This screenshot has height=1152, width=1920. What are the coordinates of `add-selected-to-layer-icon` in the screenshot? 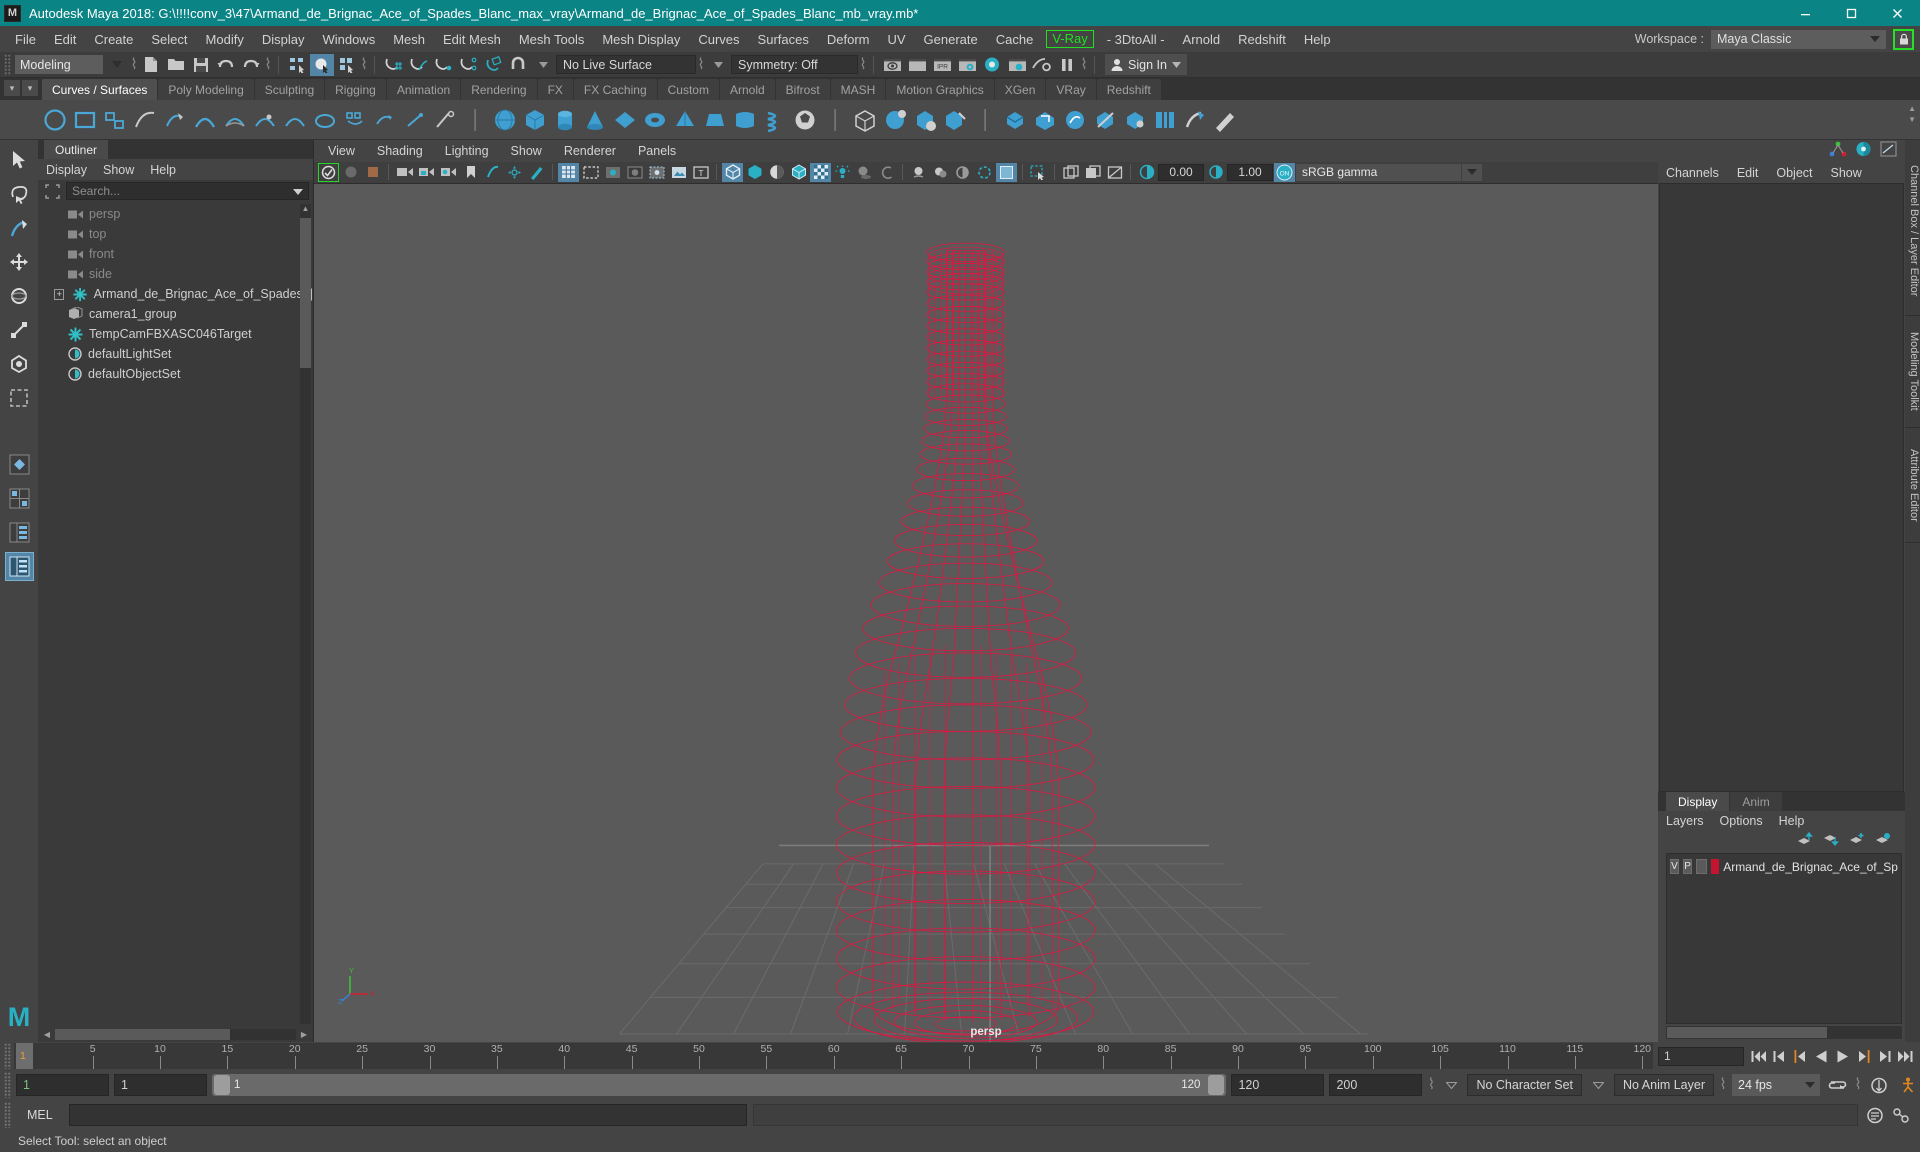 It's located at (1883, 841).